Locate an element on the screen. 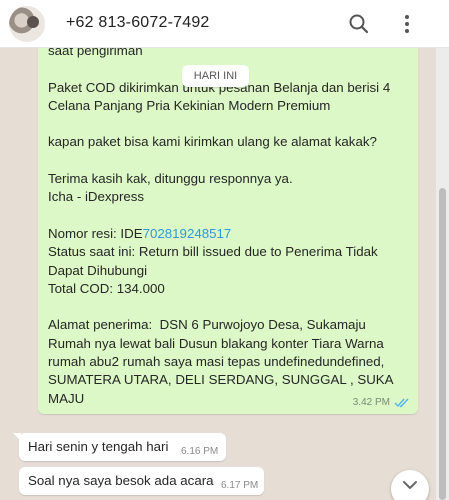  date-chip: HARI INI is located at coordinates (215, 76).